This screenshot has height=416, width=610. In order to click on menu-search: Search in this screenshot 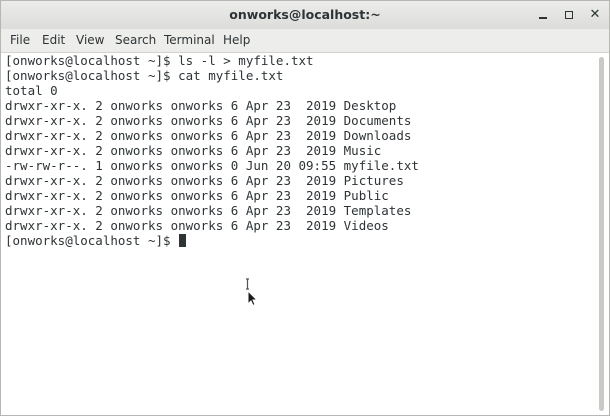, I will do `click(135, 40)`.